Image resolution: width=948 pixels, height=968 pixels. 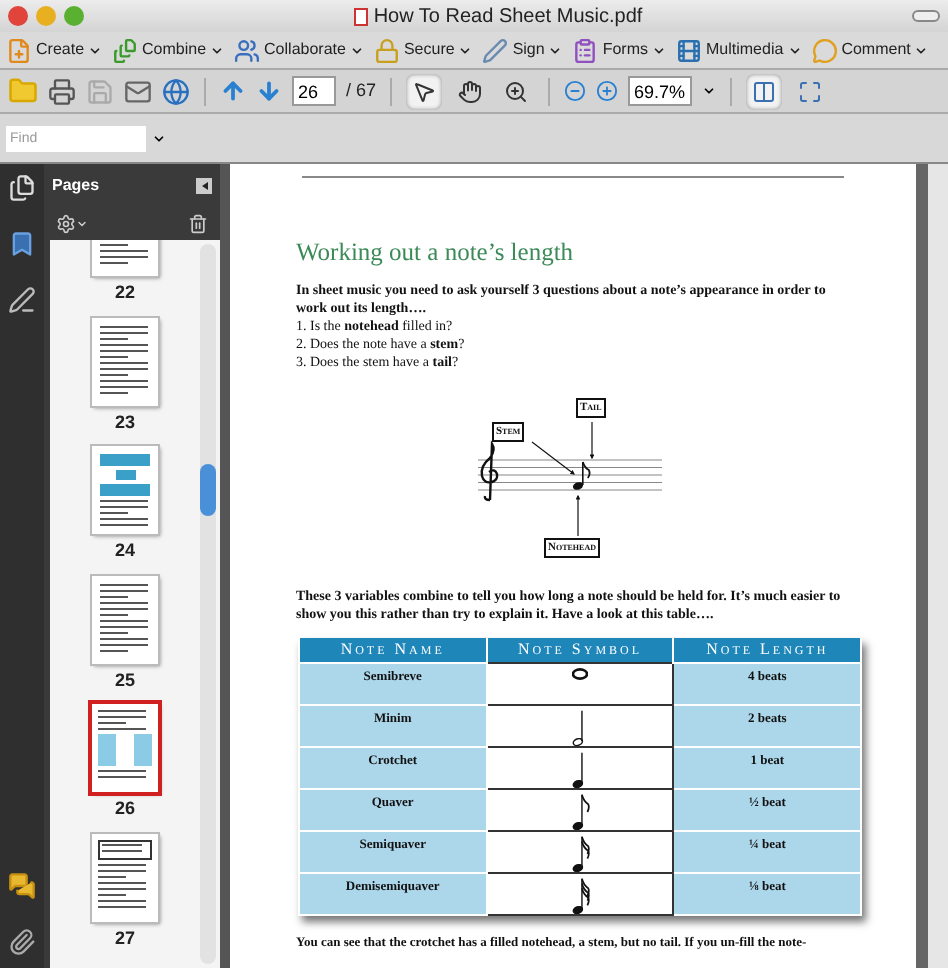 What do you see at coordinates (208, 490) in the screenshot?
I see `scroll-thumb` at bounding box center [208, 490].